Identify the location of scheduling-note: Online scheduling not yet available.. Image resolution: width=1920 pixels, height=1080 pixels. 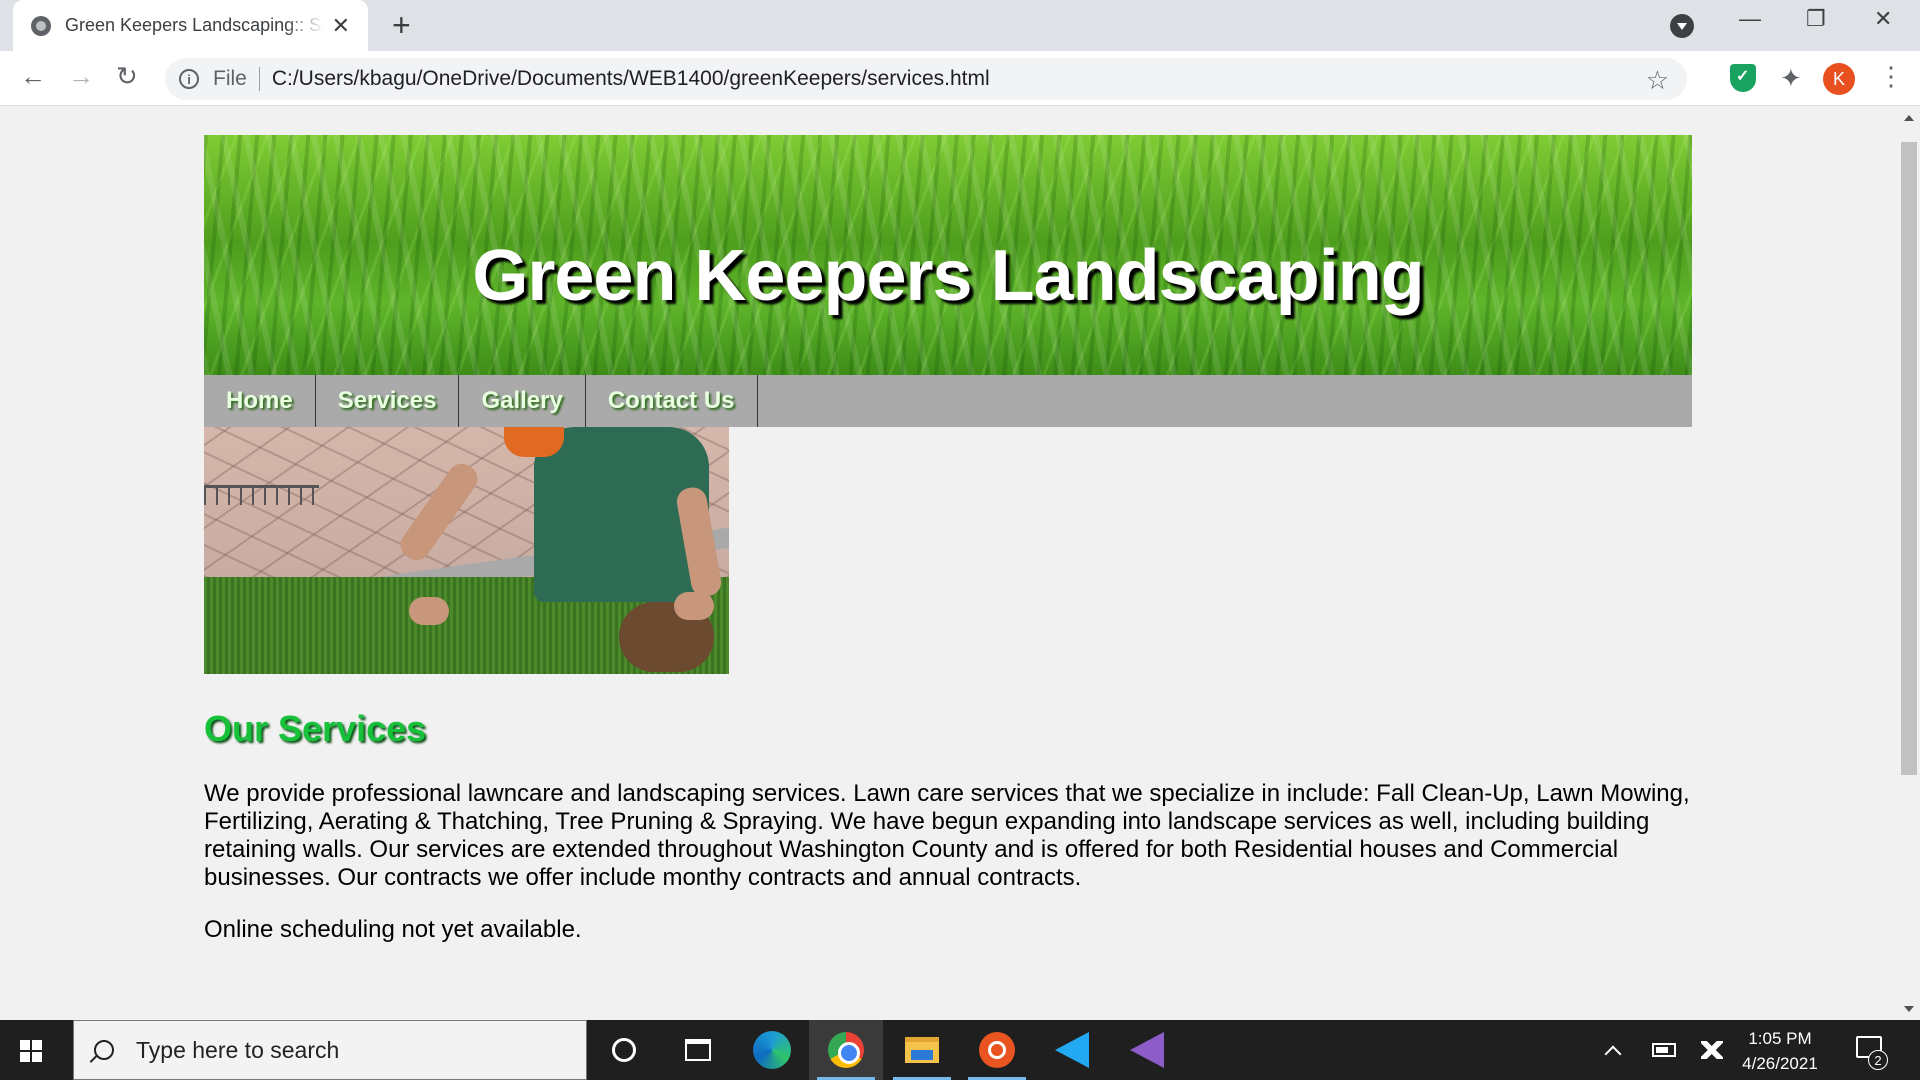
(393, 929).